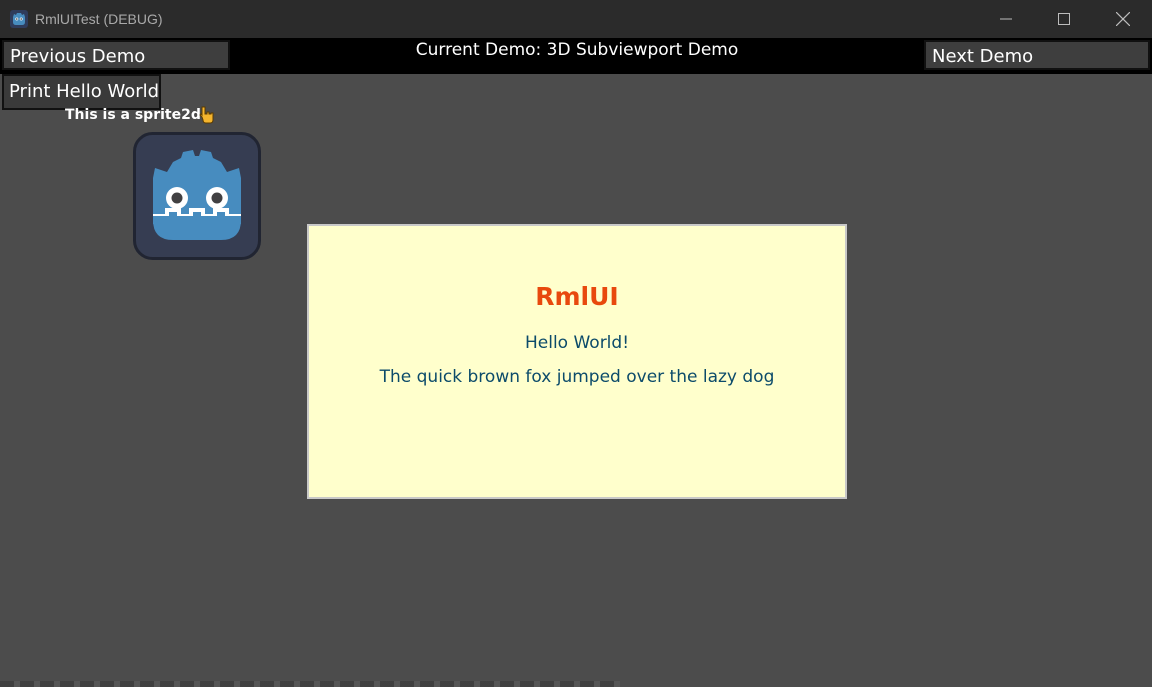  I want to click on godot-icon, so click(19, 19).